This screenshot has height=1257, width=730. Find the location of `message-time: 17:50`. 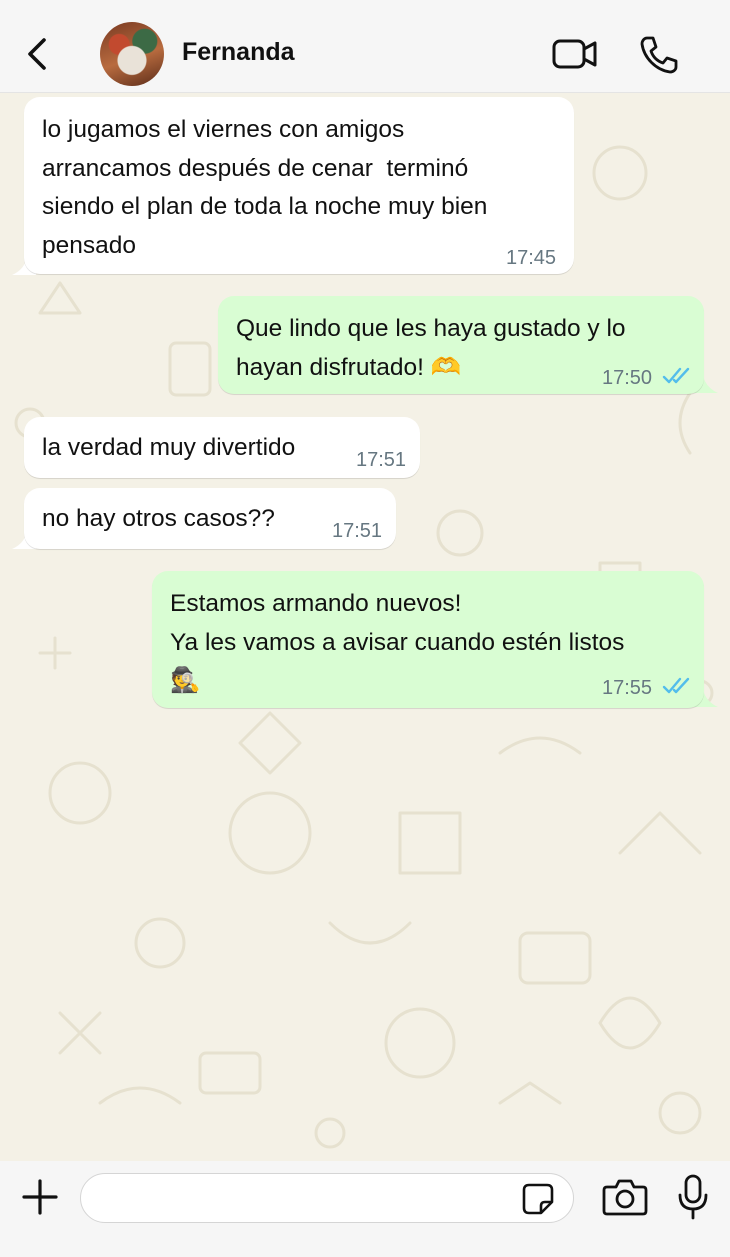

message-time: 17:50 is located at coordinates (627, 378).